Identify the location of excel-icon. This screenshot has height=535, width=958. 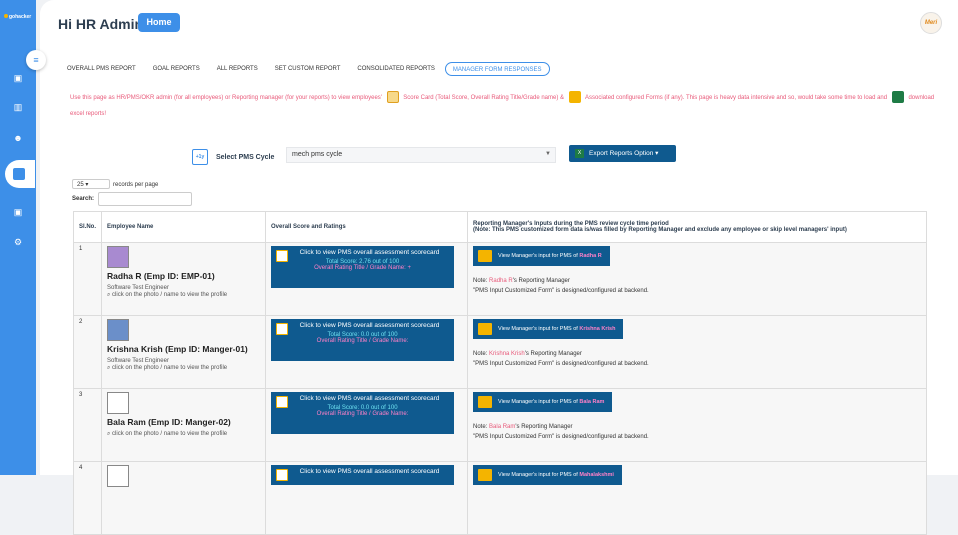
(897, 97).